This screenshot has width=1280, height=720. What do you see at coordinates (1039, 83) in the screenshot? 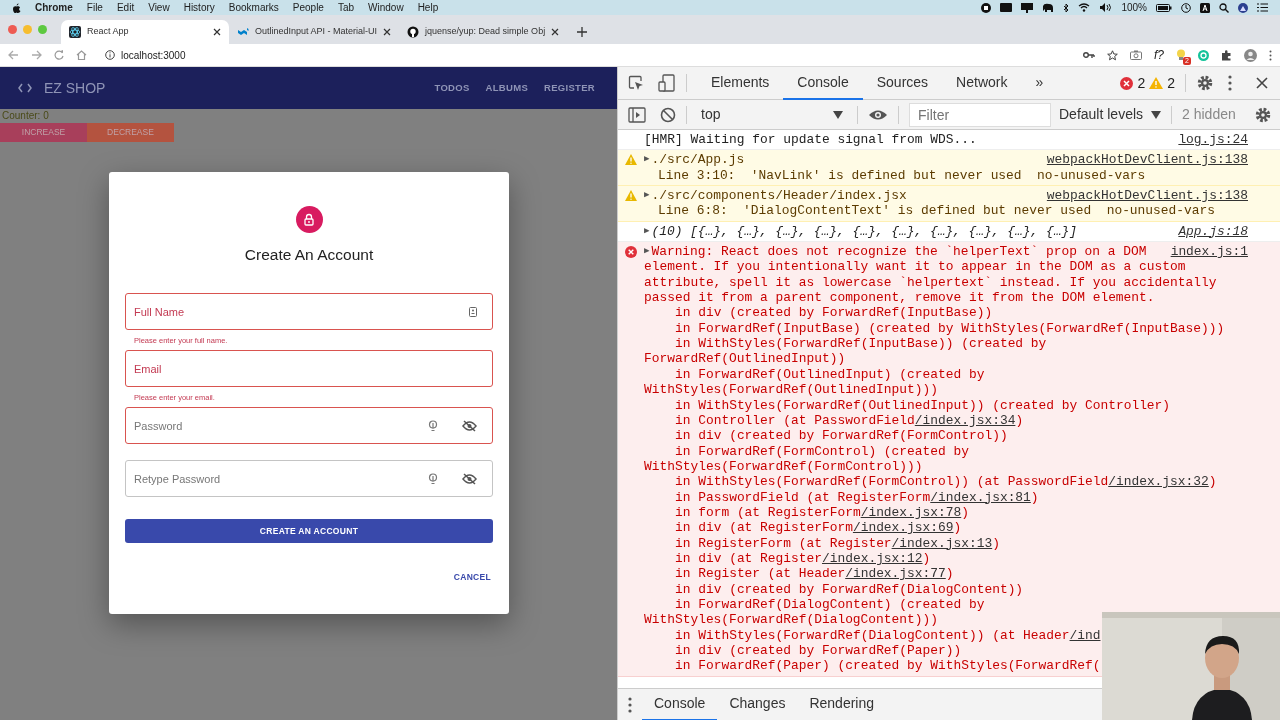
I see `more-tabs-button: »` at bounding box center [1039, 83].